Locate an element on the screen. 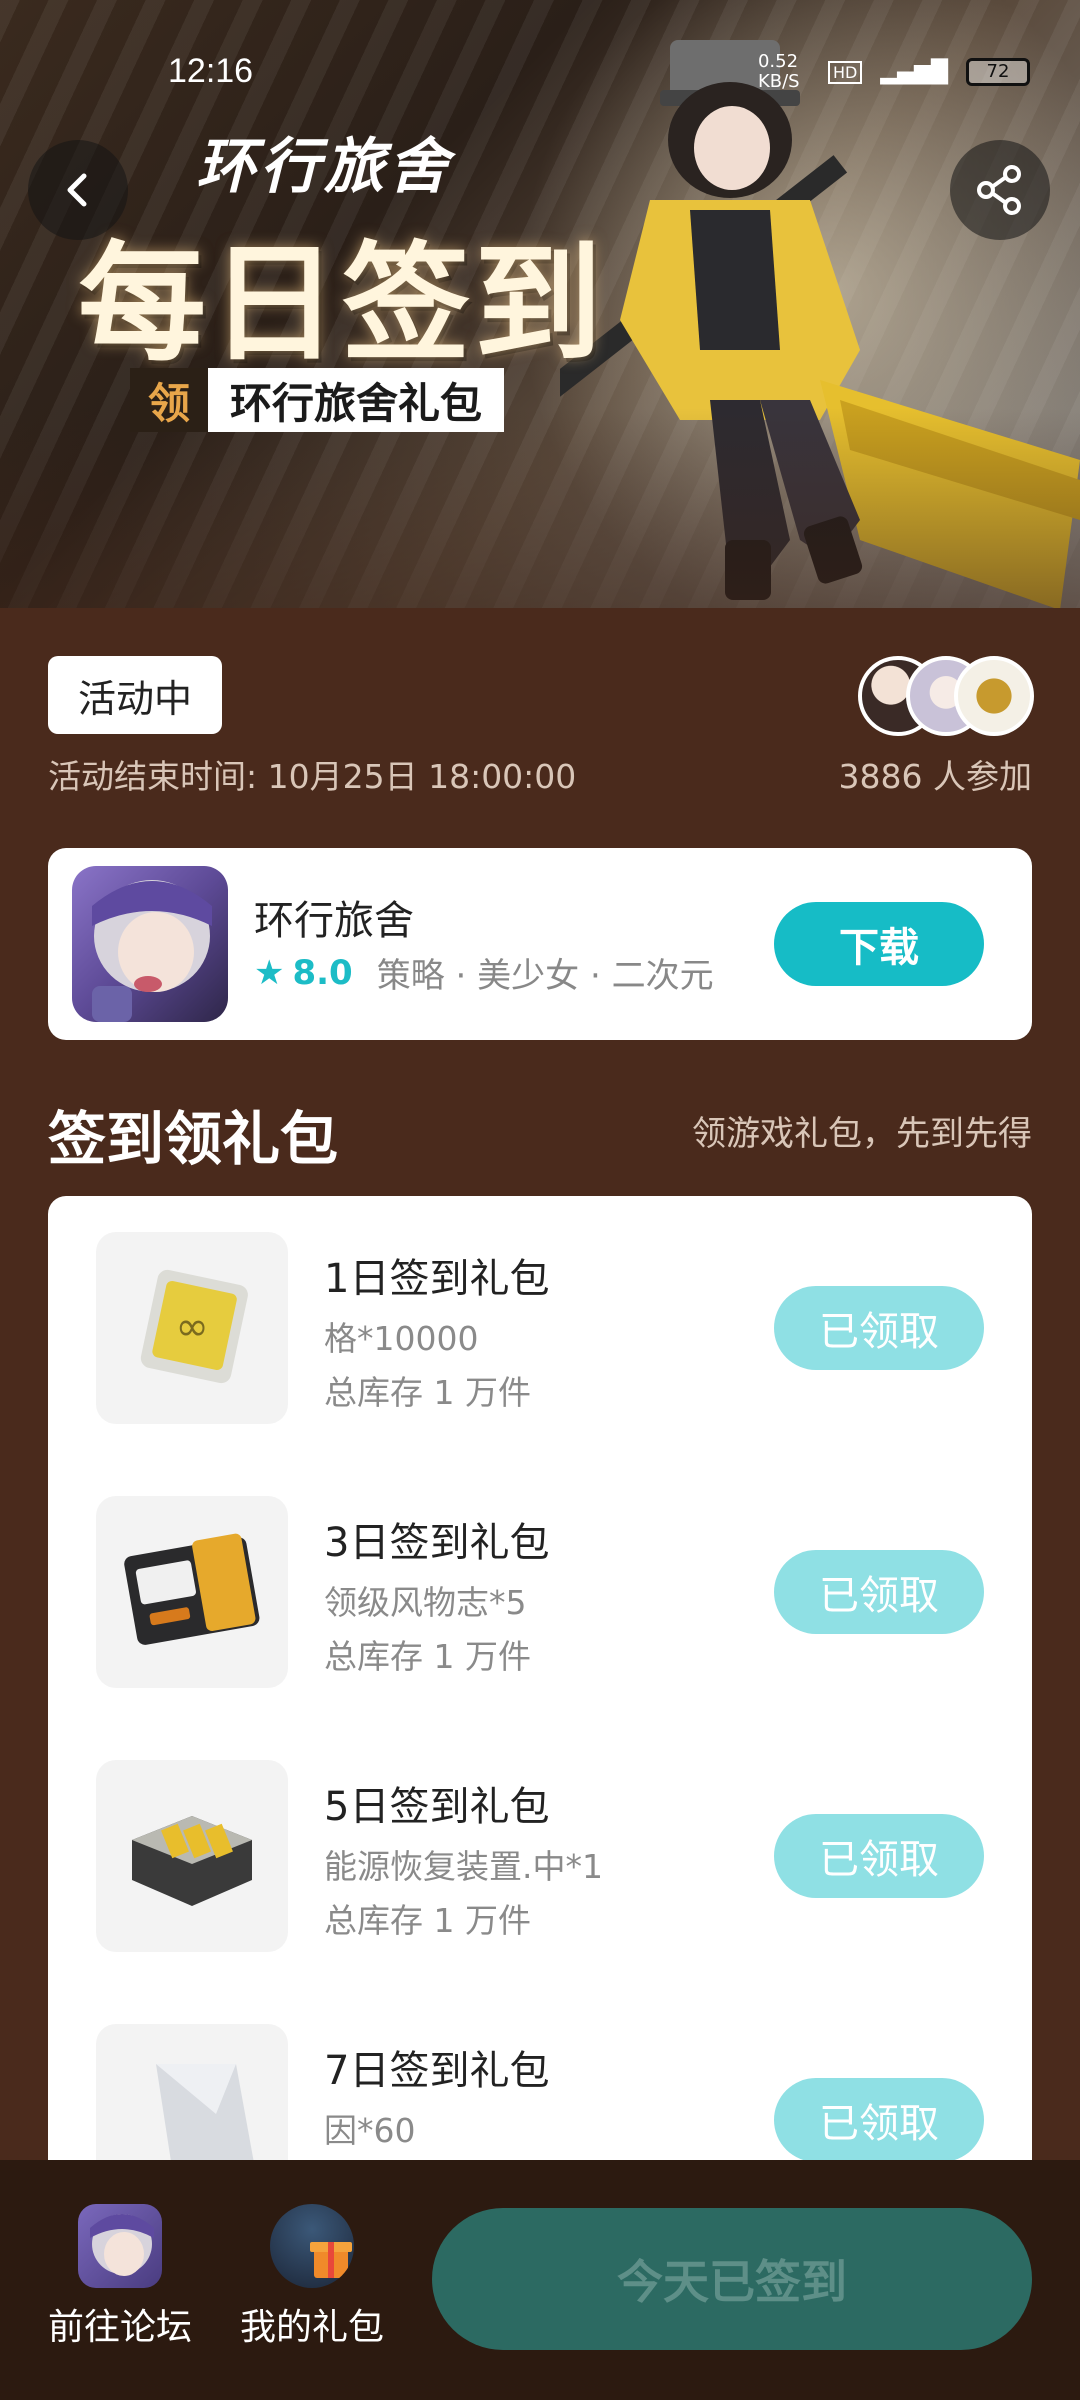  star-icon: ★ is located at coordinates (269, 972).